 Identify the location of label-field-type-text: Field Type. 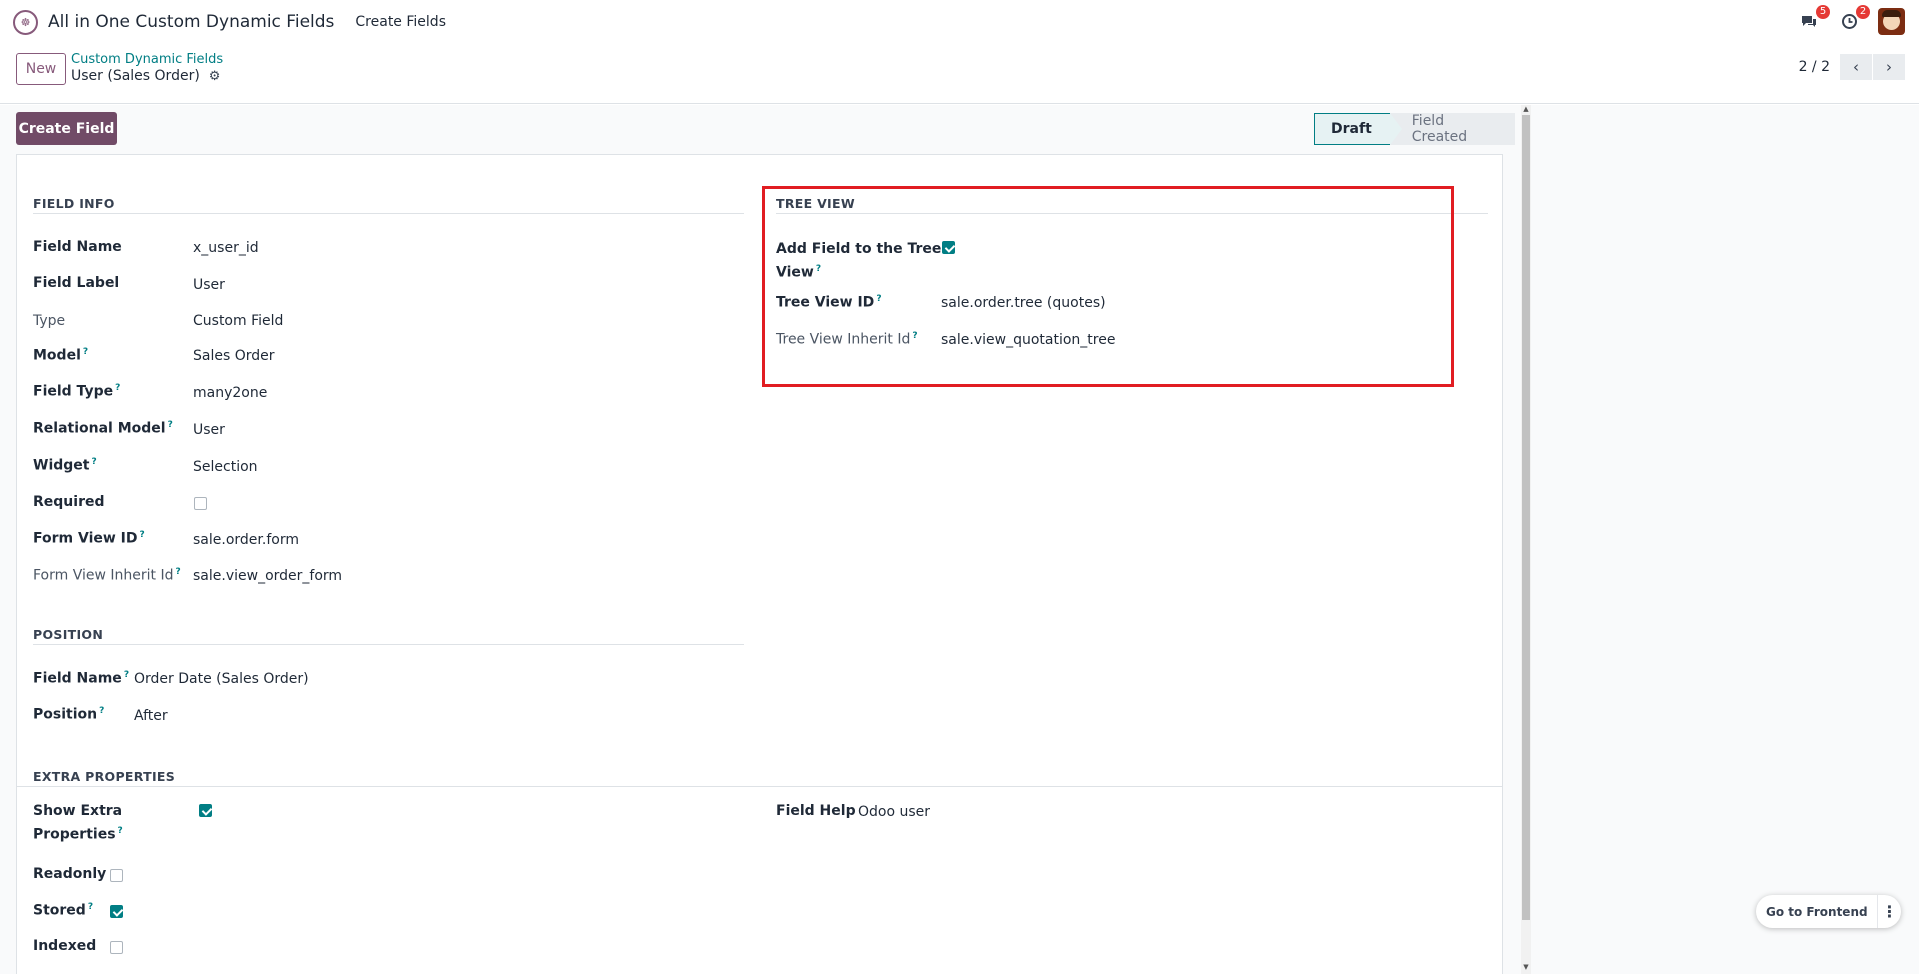
(73, 391).